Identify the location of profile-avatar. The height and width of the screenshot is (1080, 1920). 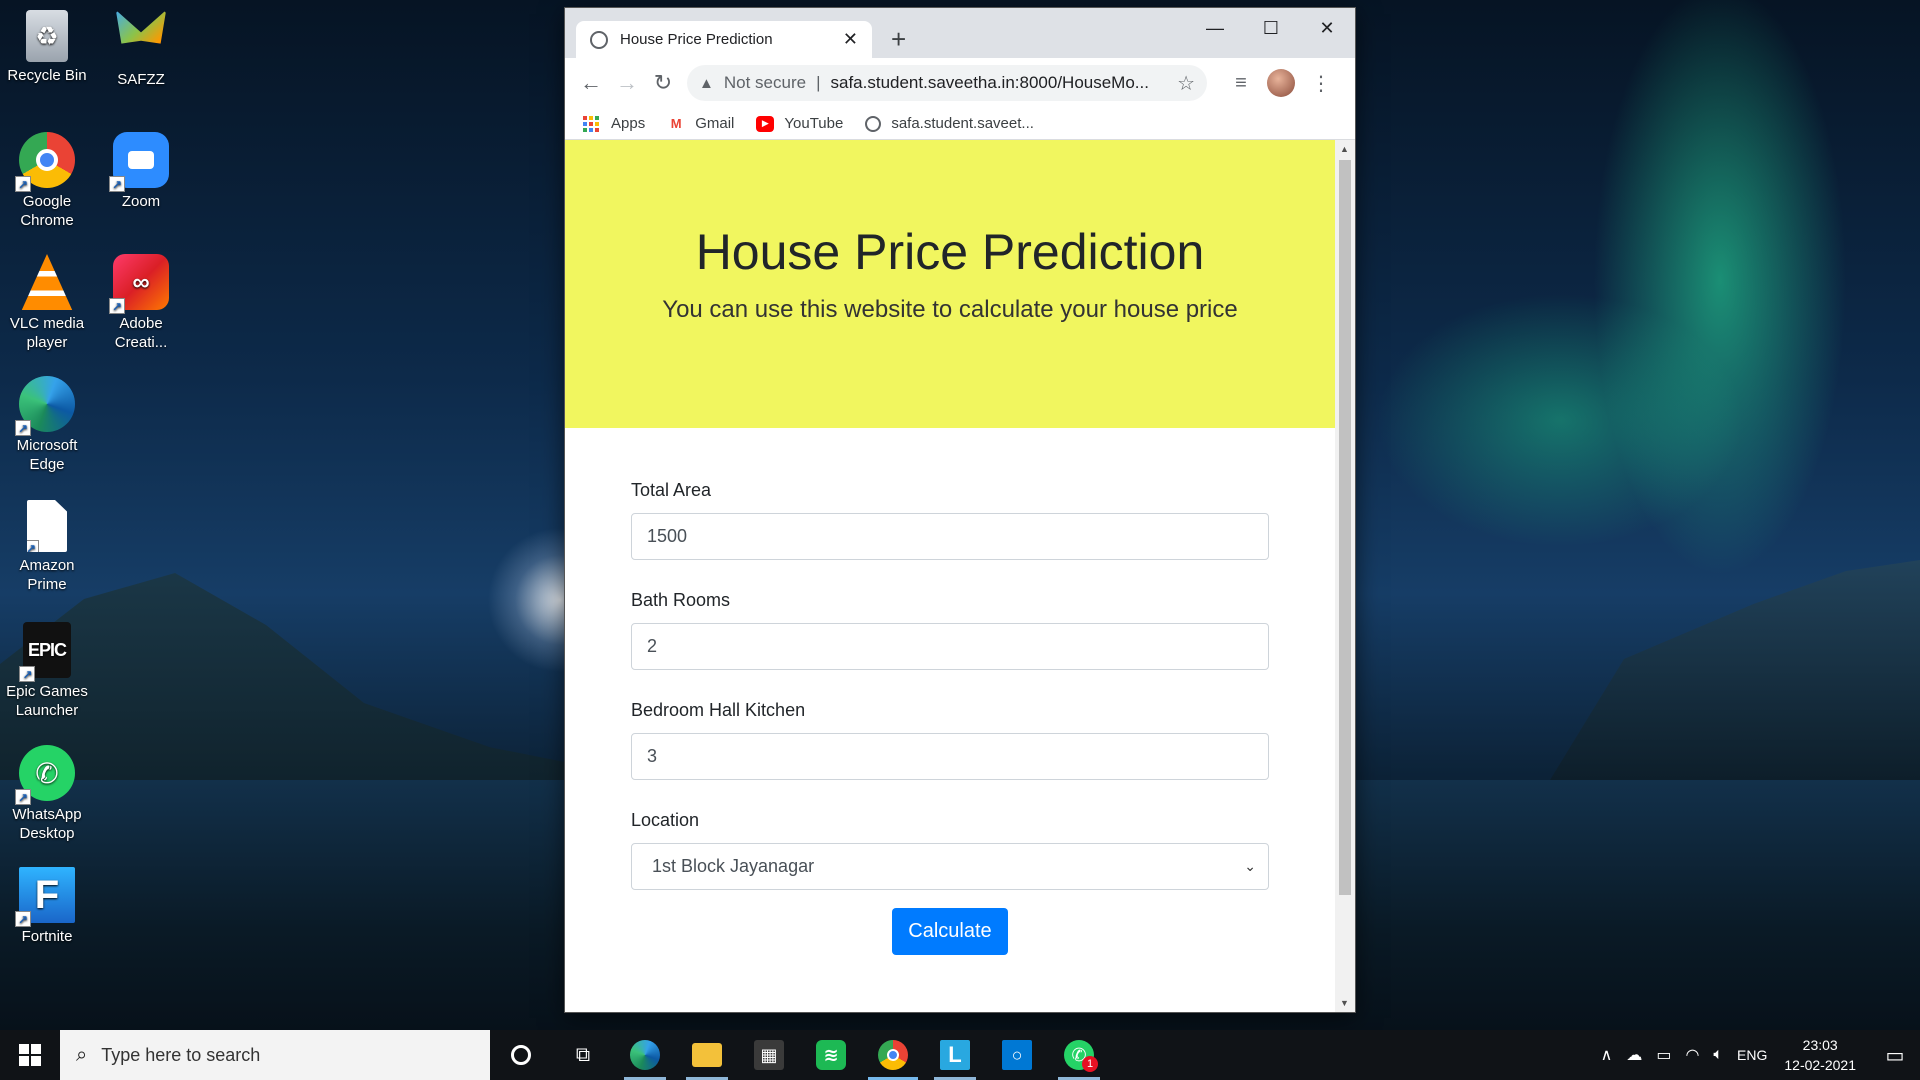
(1281, 83).